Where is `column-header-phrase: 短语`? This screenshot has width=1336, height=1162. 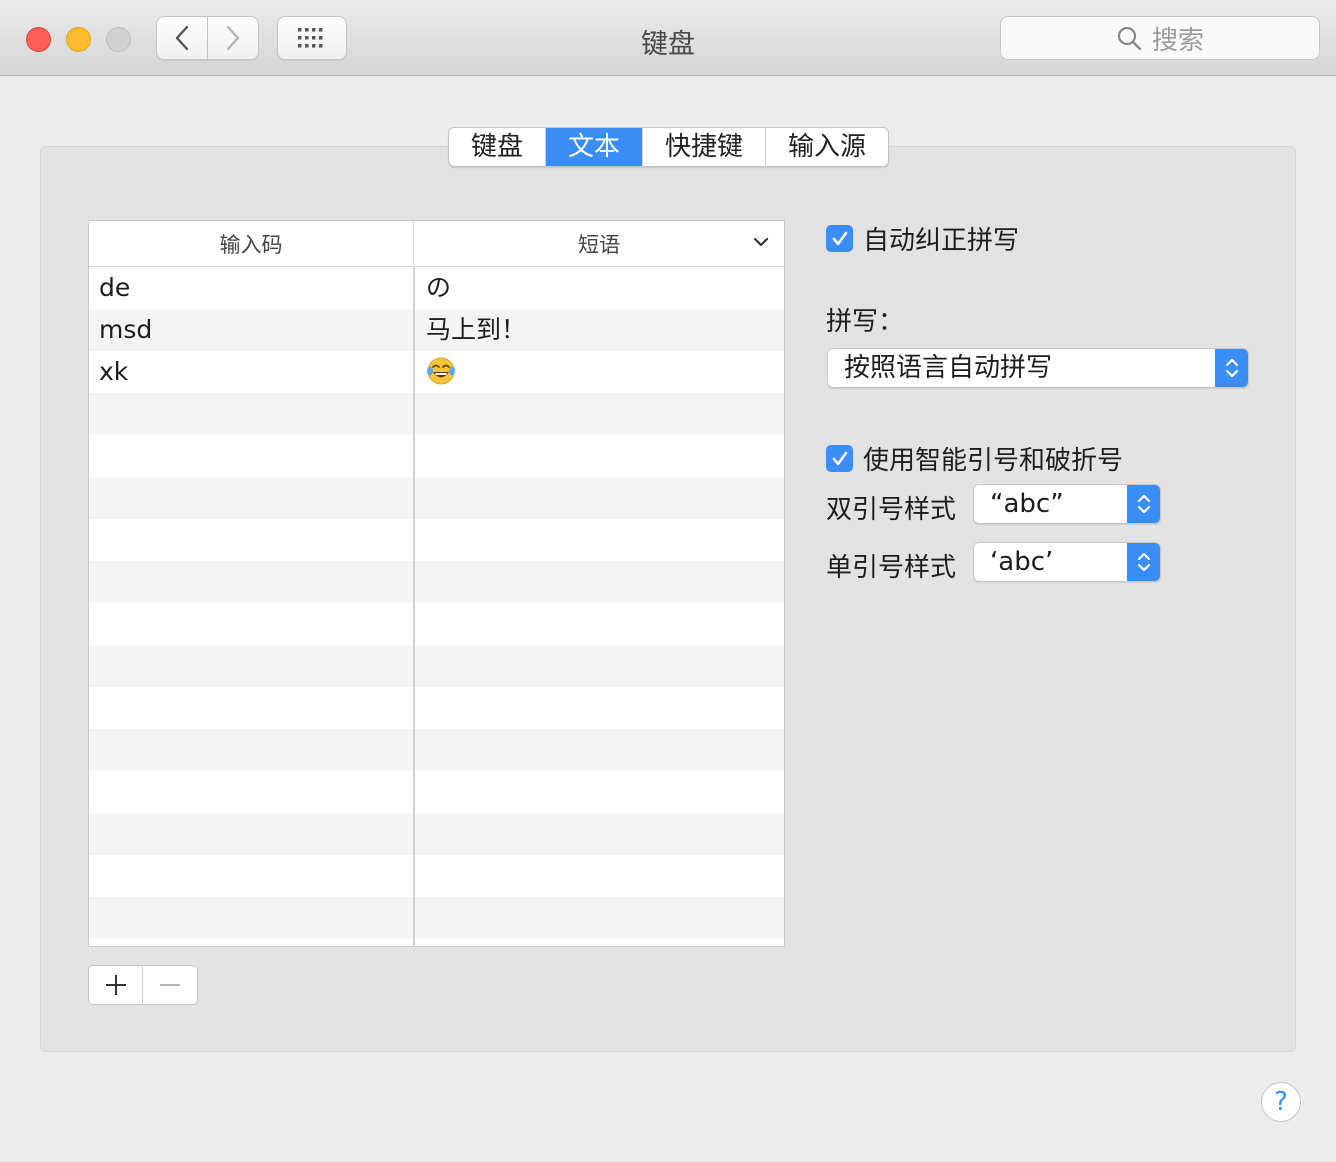
column-header-phrase: 短语 is located at coordinates (599, 243).